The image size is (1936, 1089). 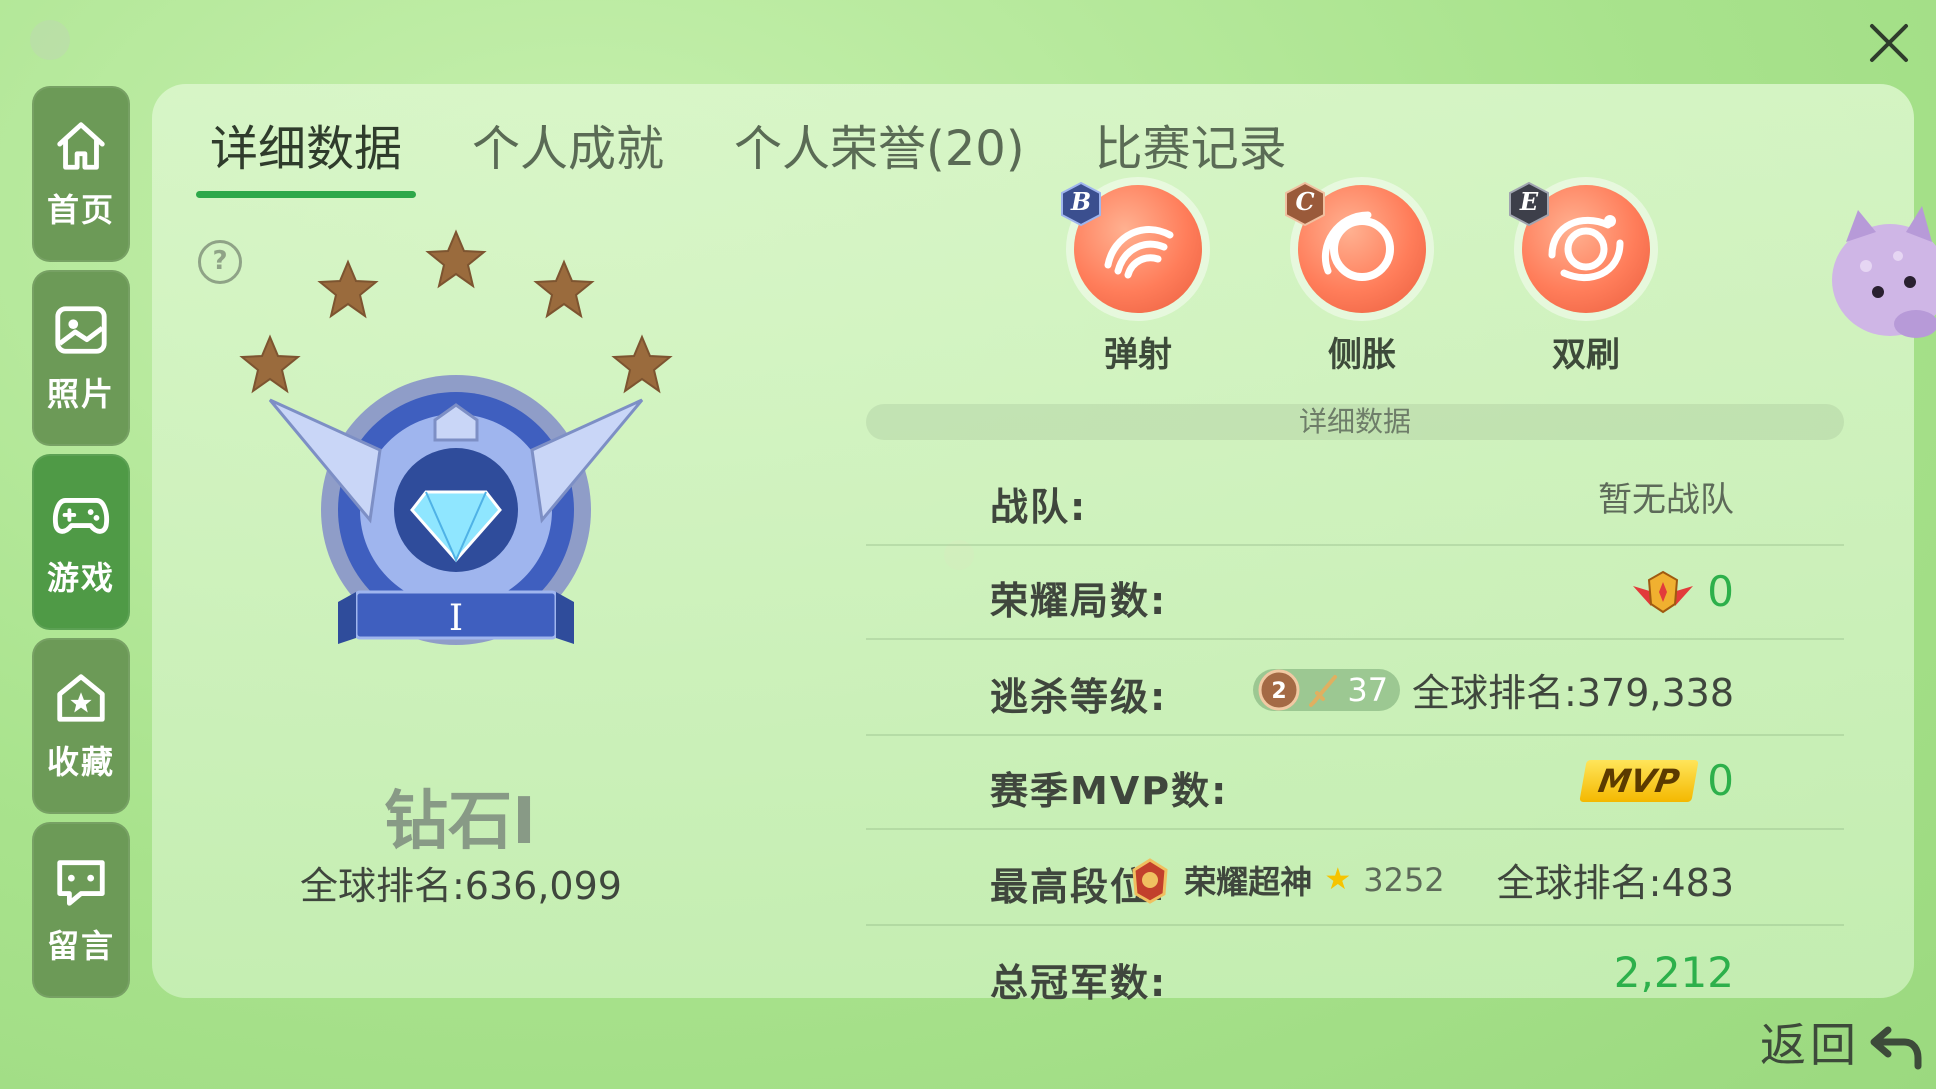 What do you see at coordinates (1248, 881) in the screenshot?
I see `highest-rank-name: 荣耀超神` at bounding box center [1248, 881].